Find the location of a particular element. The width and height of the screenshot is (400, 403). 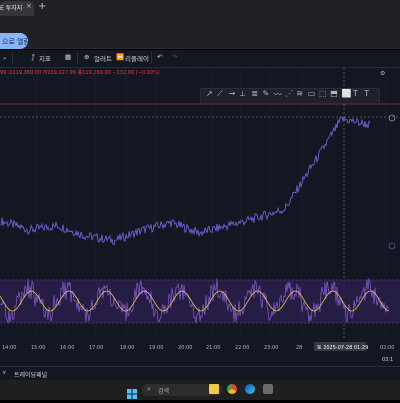

drawing-tool-icon: ⟋ is located at coordinates (220, 94).